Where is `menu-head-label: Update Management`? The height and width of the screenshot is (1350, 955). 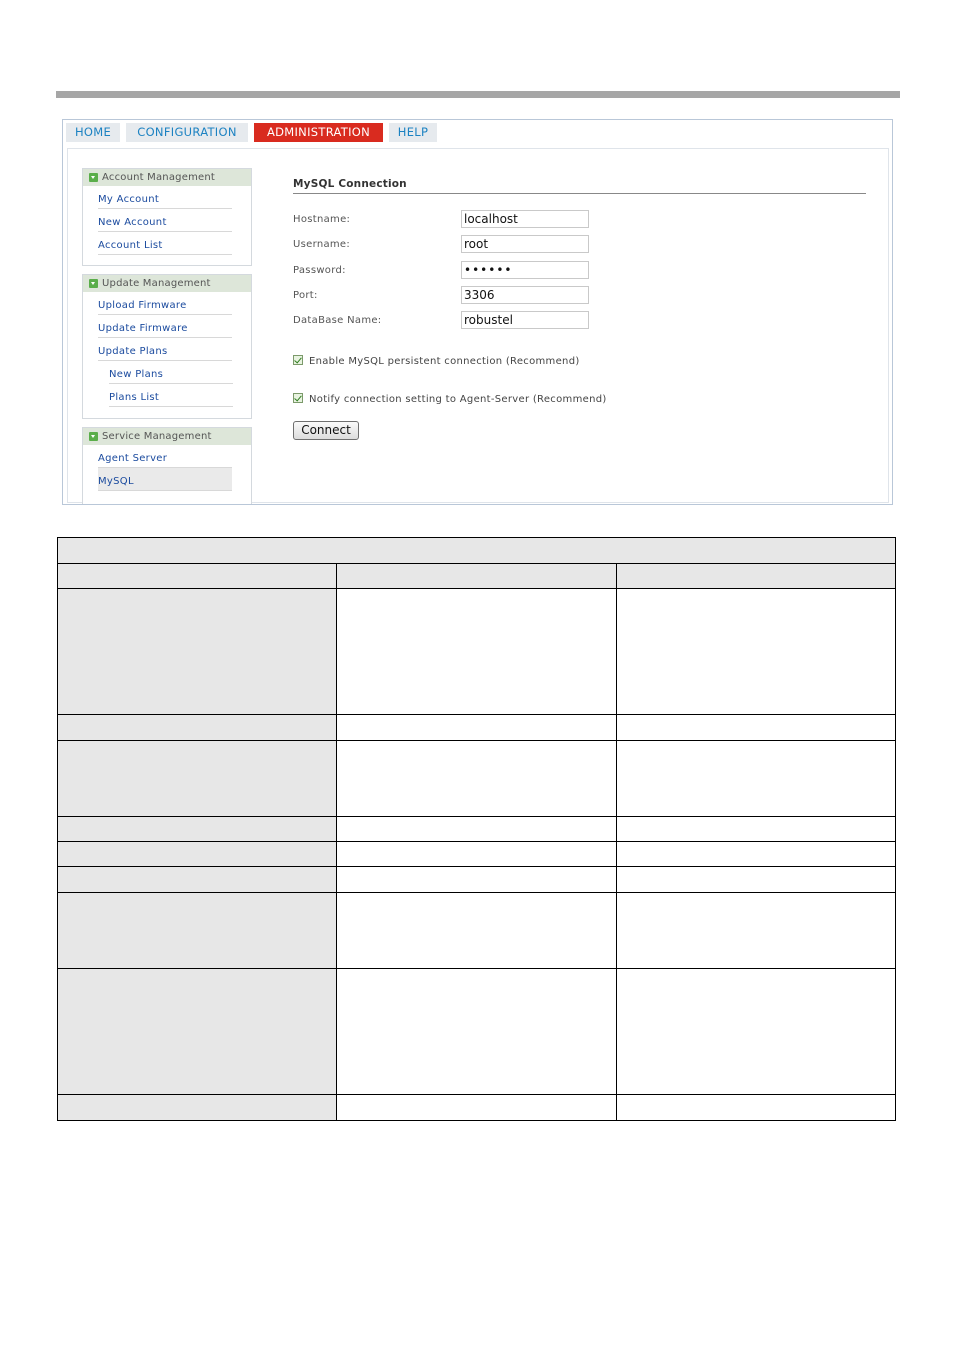
menu-head-label: Update Management is located at coordinates (156, 283).